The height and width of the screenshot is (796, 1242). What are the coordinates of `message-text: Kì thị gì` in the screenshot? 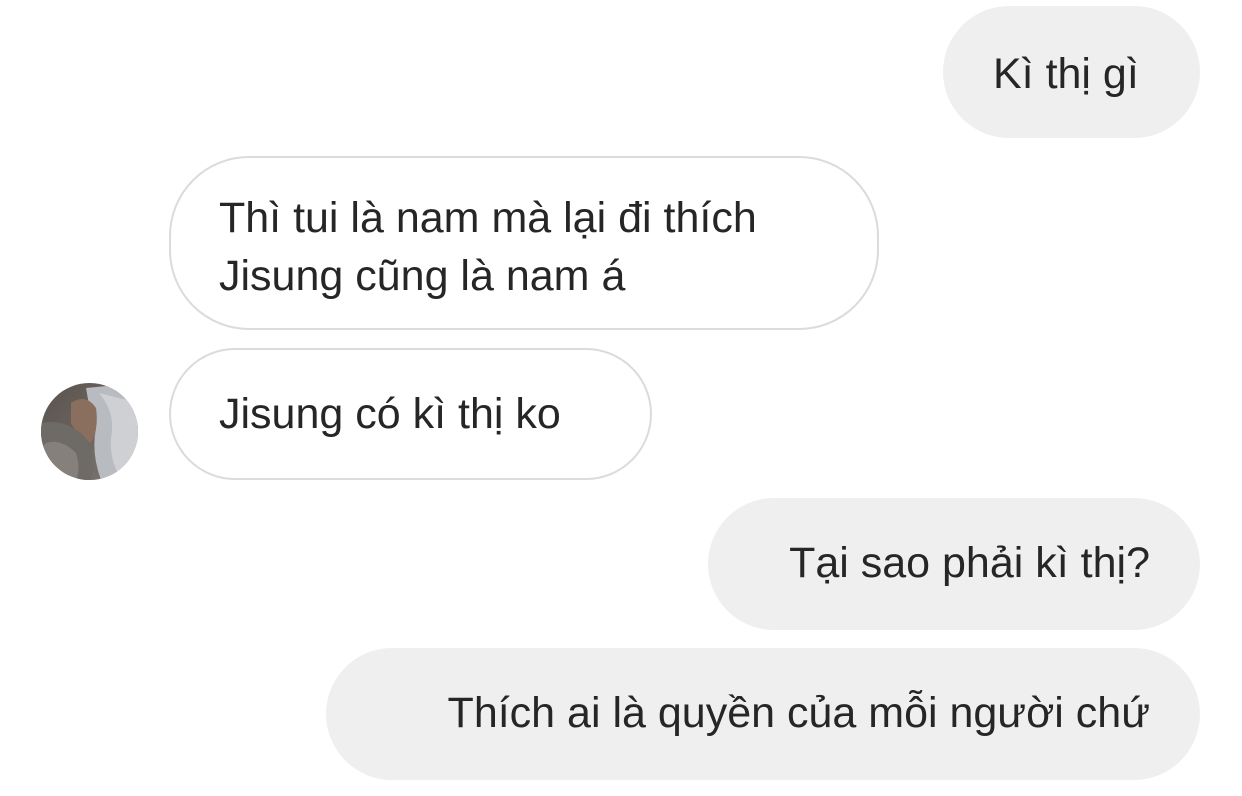 It's located at (1066, 74).